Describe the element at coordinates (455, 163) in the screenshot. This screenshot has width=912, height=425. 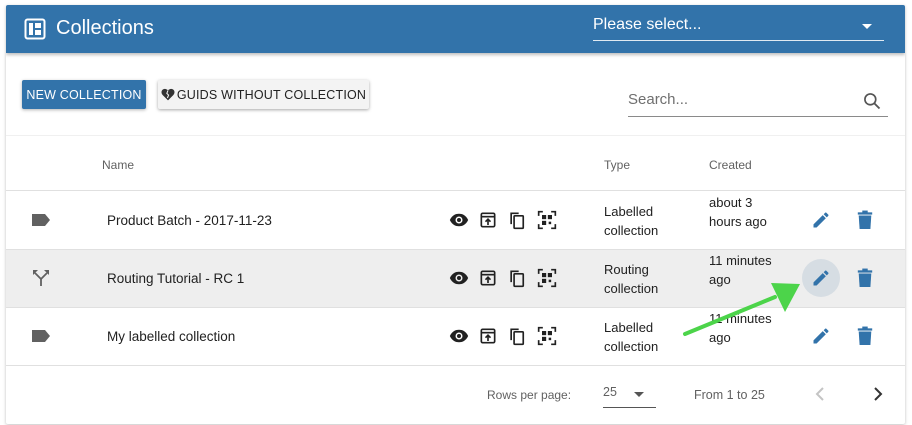
I see `table-header: Name Type Created` at that location.